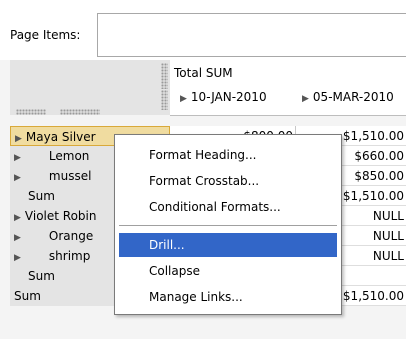  I want to click on row-header-label: Violet Robin, so click(60, 216).